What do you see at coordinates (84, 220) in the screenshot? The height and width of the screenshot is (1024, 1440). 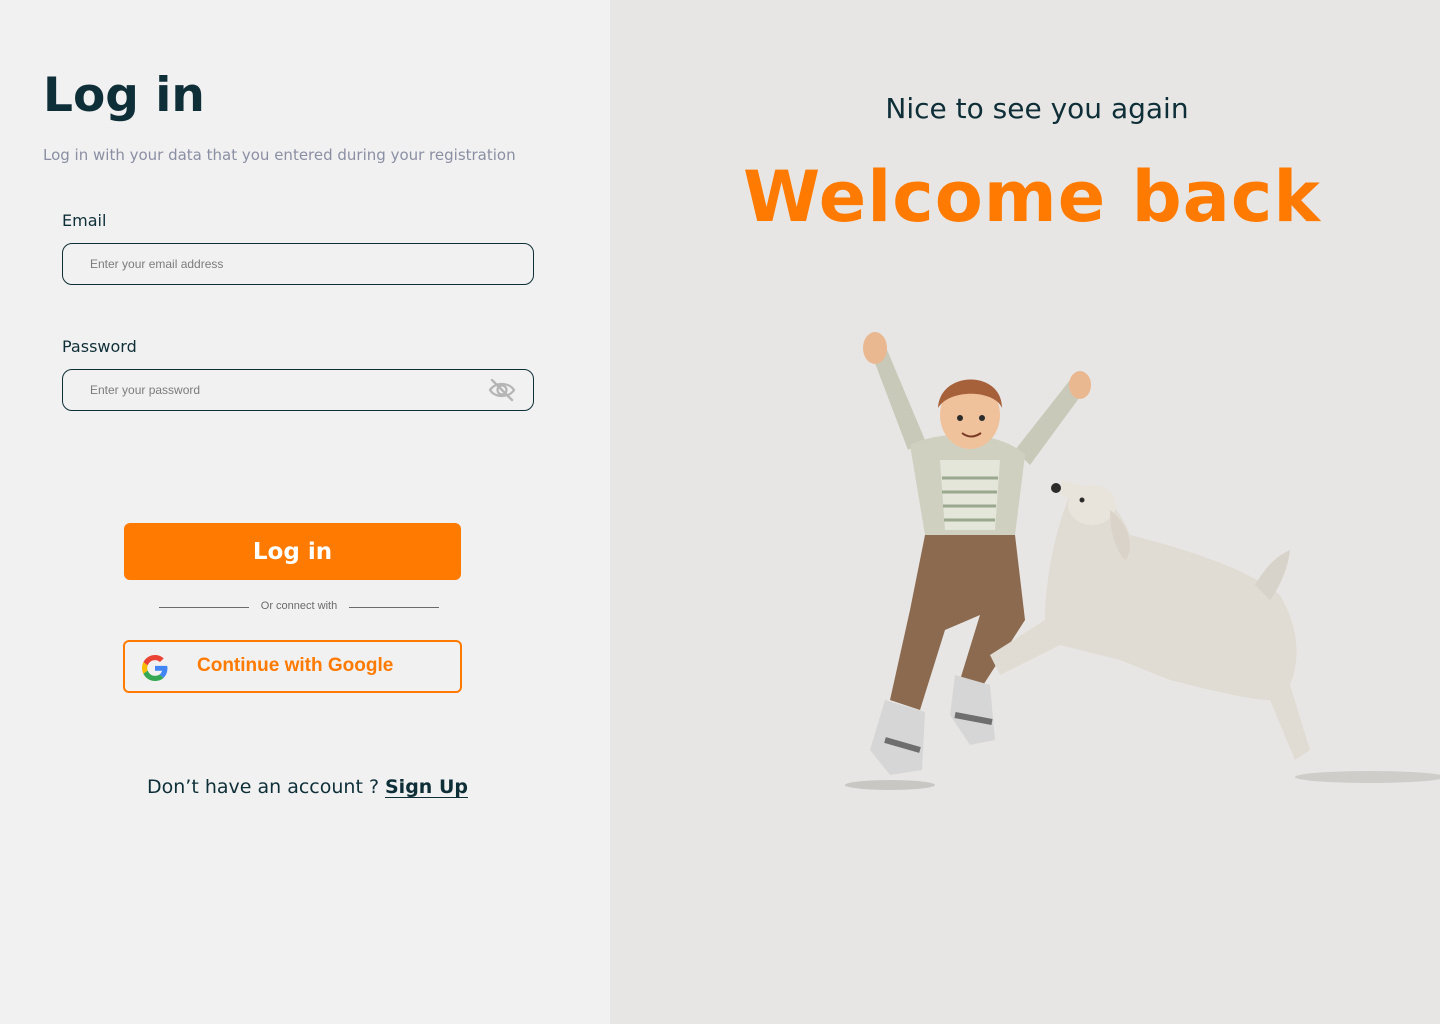 I see `email-label: Email` at bounding box center [84, 220].